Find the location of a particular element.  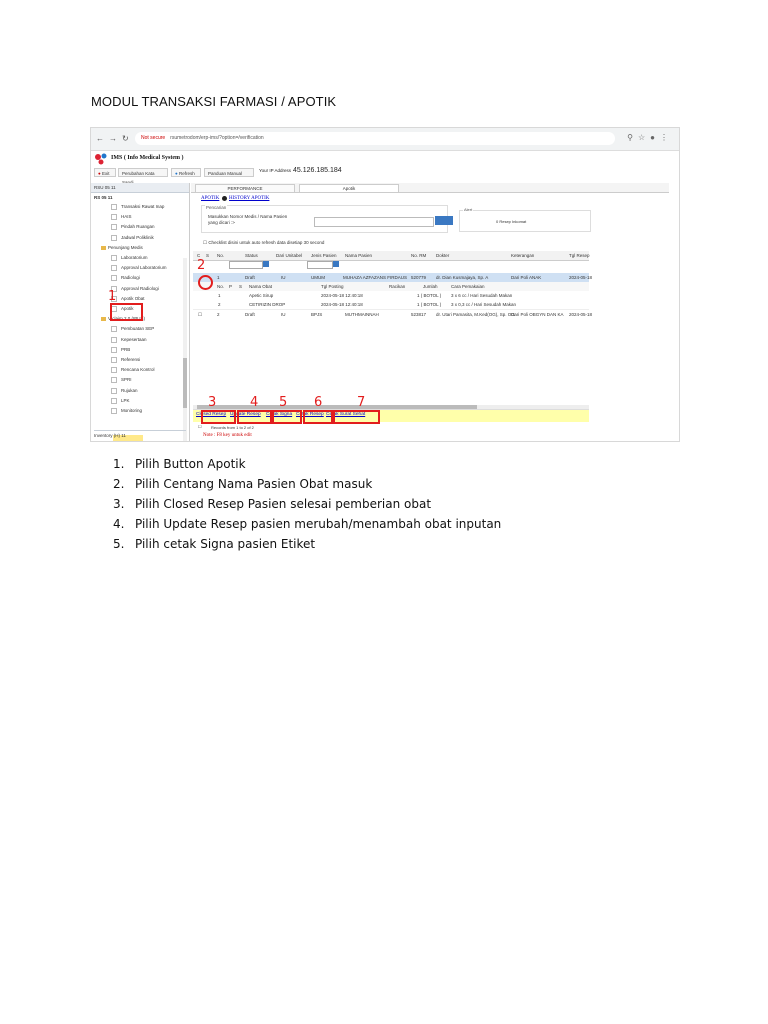

sidebar-item-label: Apotik Obat is located at coordinates (133, 298).